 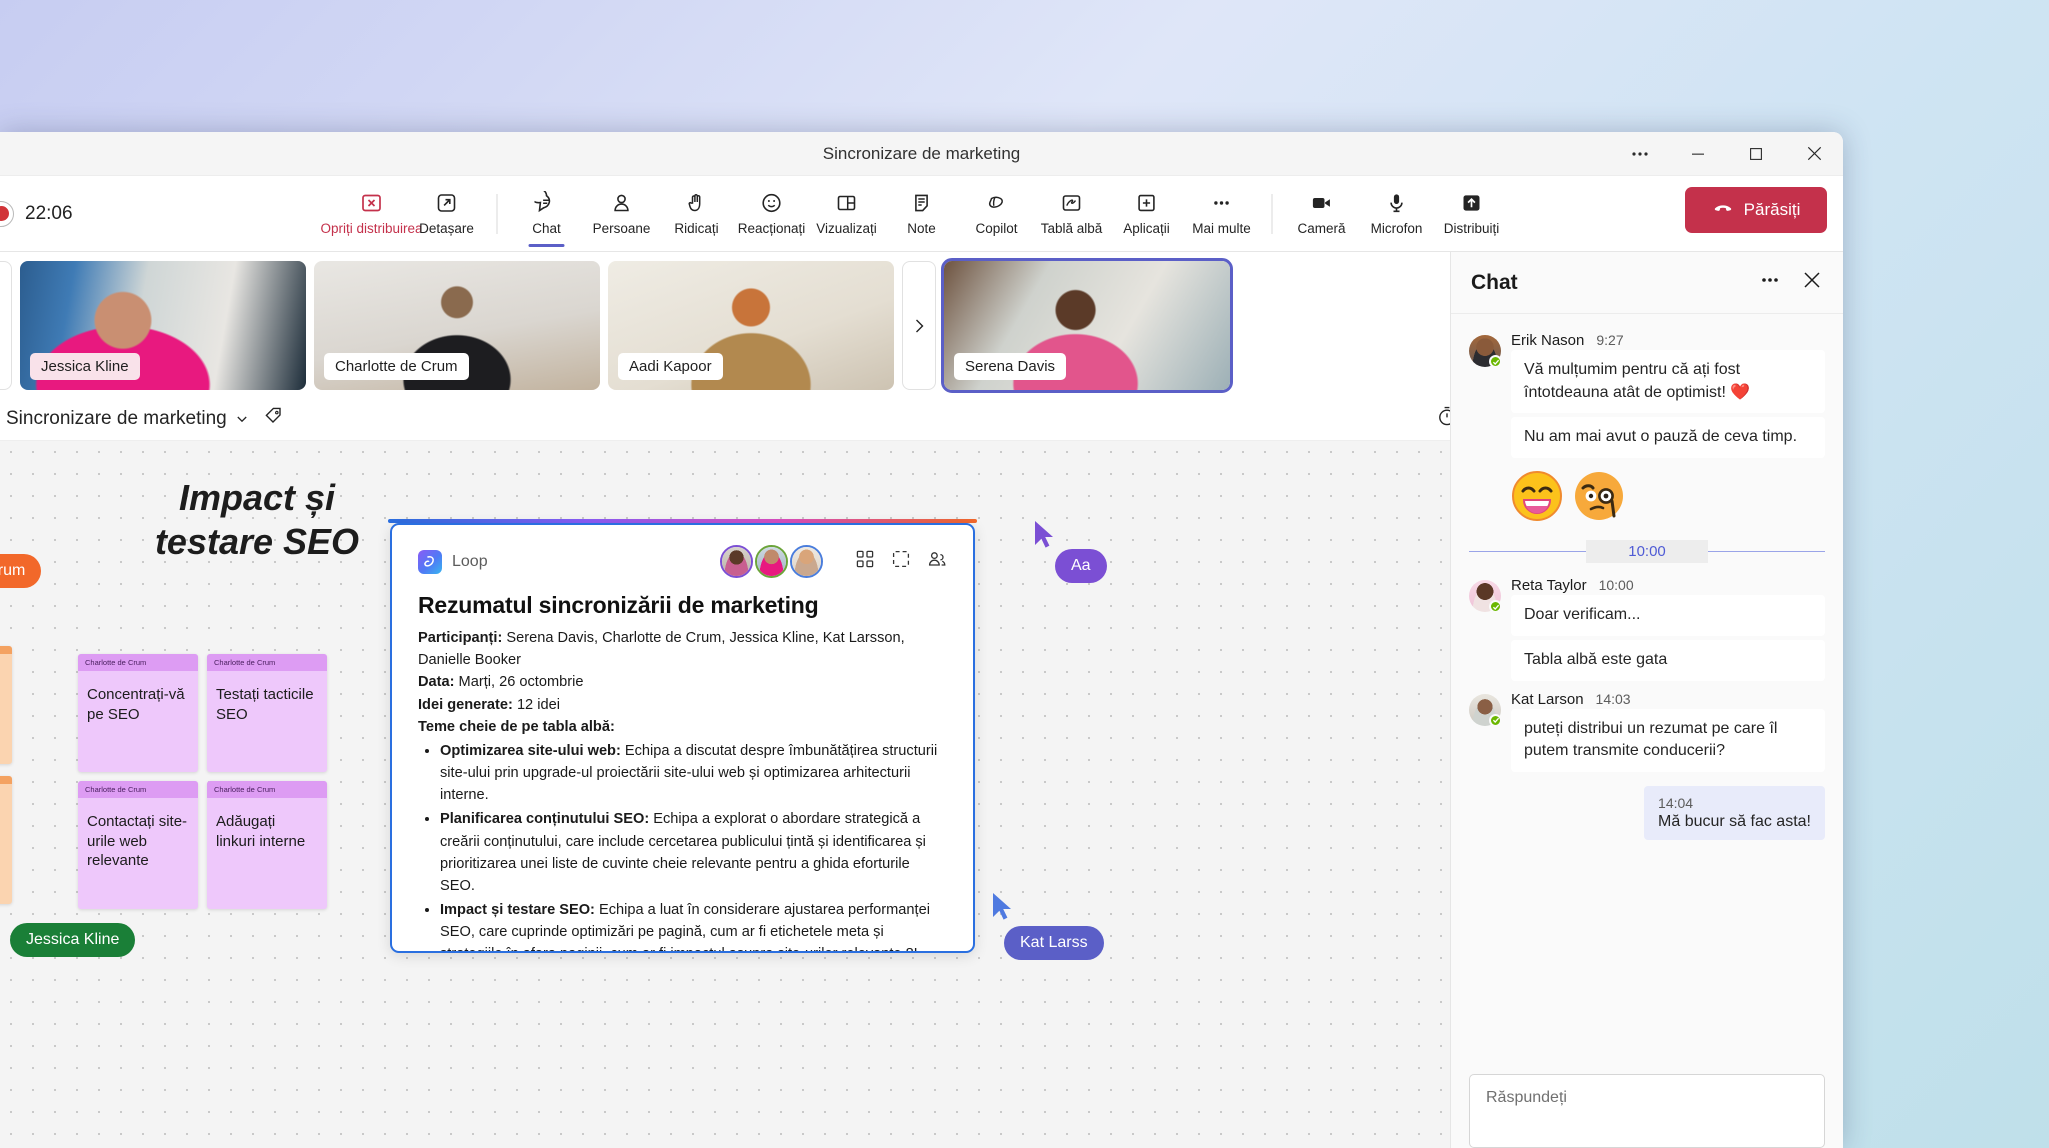 I want to click on chat-time-divider-label: 10:00, so click(x=1647, y=552).